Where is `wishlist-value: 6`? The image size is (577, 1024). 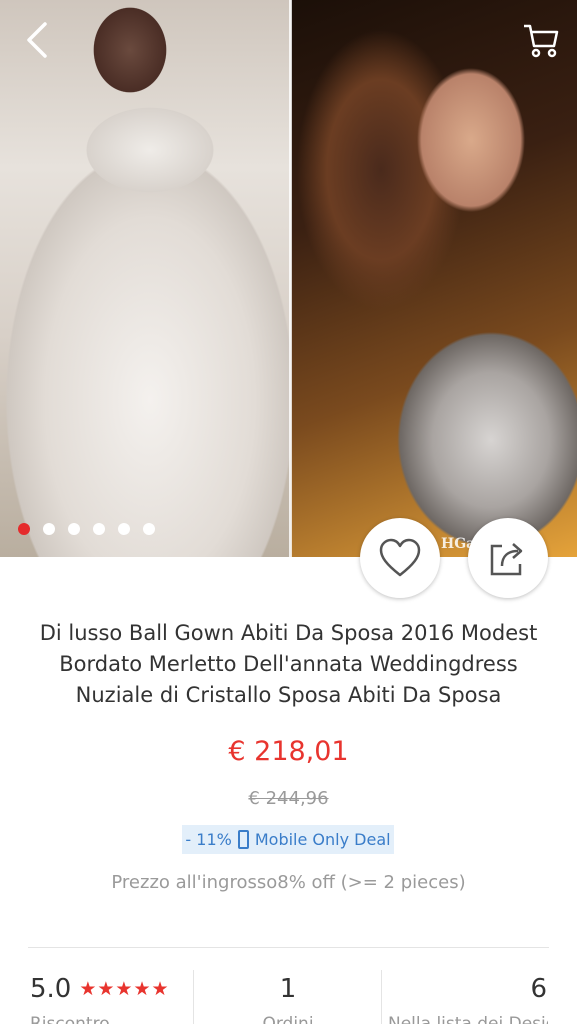 wishlist-value: 6 is located at coordinates (538, 989).